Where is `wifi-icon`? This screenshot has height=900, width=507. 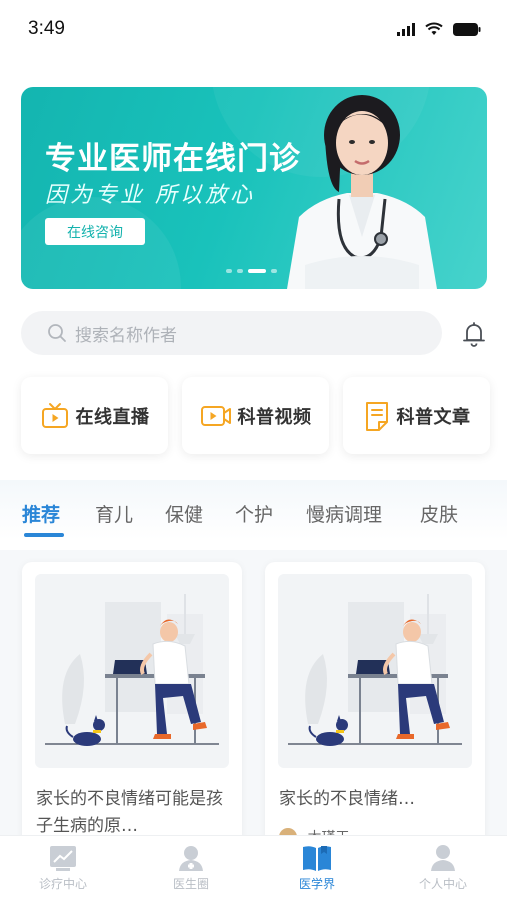 wifi-icon is located at coordinates (434, 28).